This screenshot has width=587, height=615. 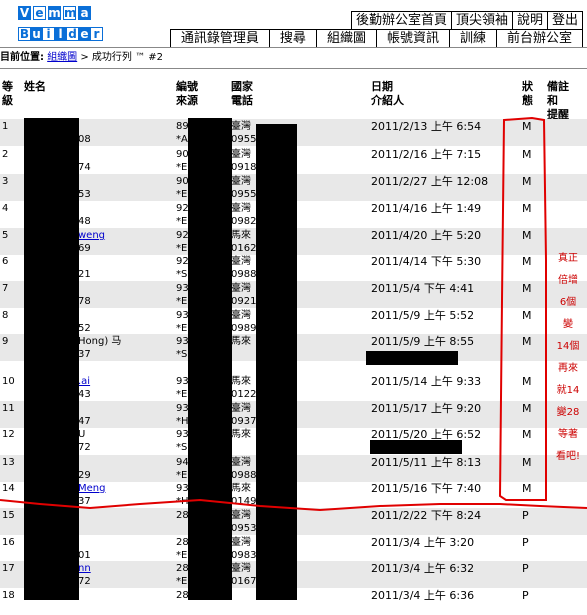 I want to click on handwritten-note: 真正倍增 6個變 14個再來就14 變28 等著看吧!, so click(x=568, y=358).